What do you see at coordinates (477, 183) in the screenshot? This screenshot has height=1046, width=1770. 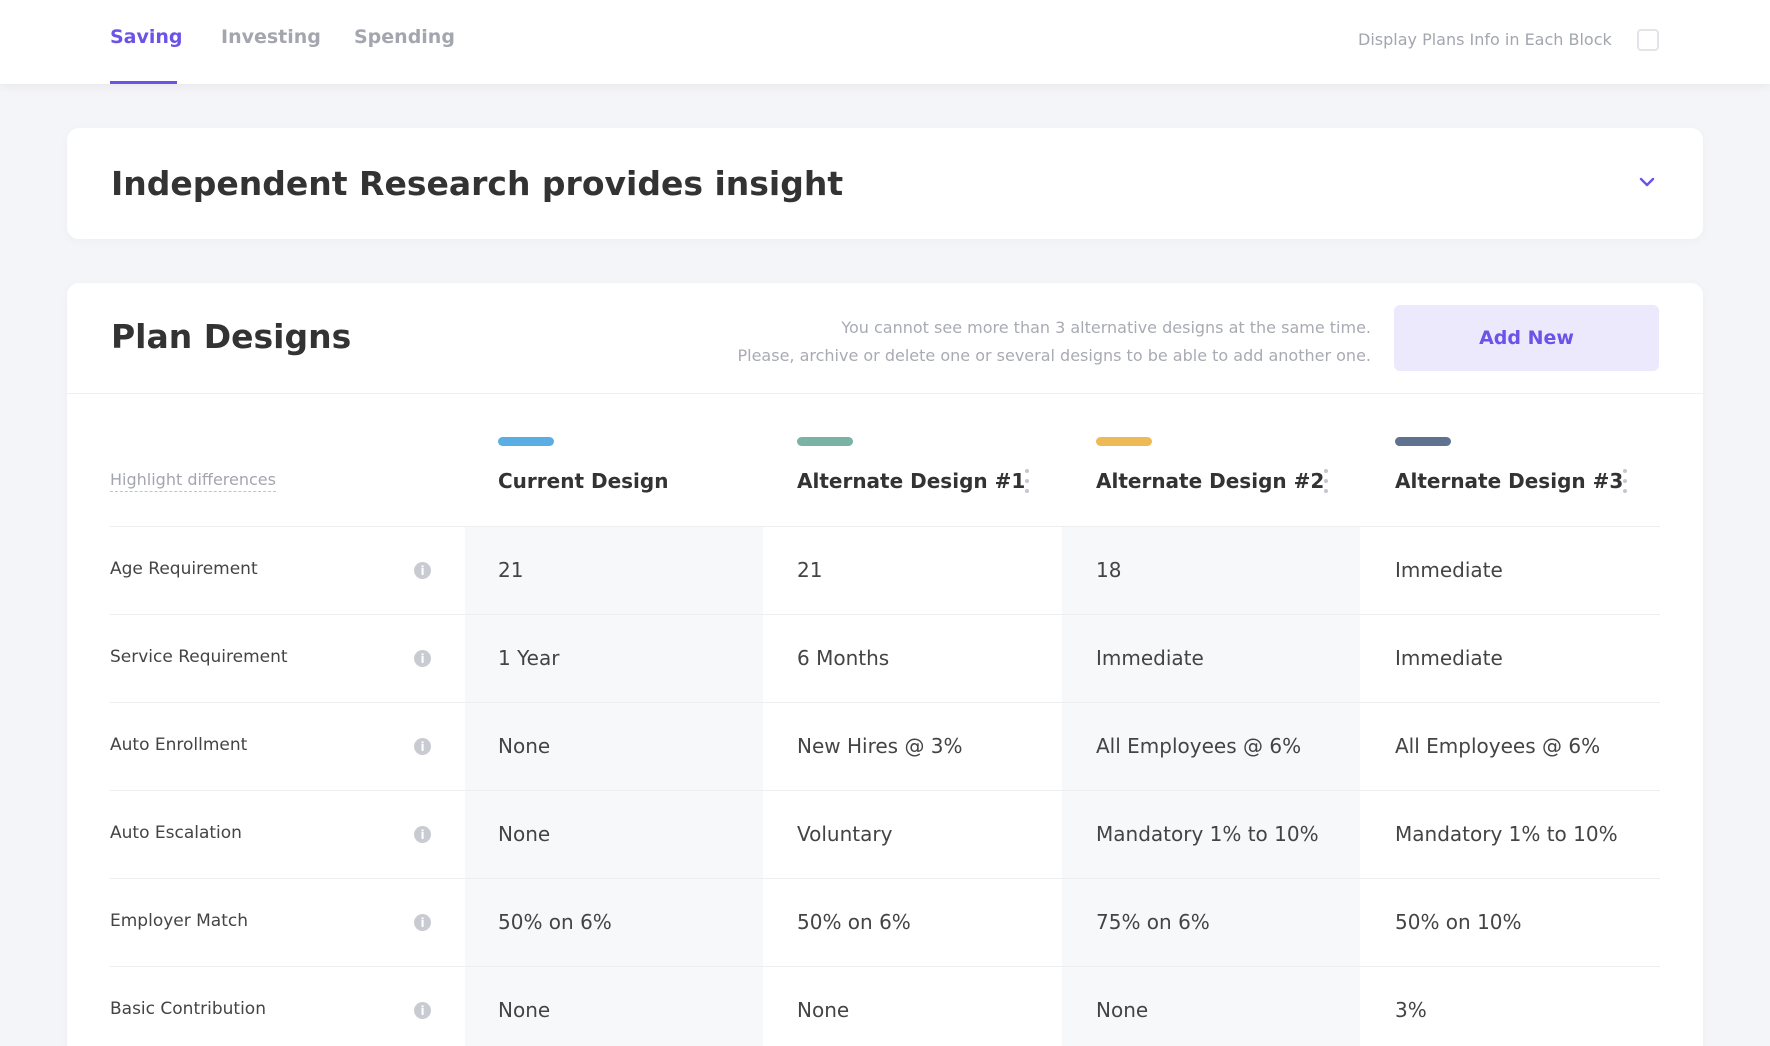 I see `research-title: Independent Research provides insight` at bounding box center [477, 183].